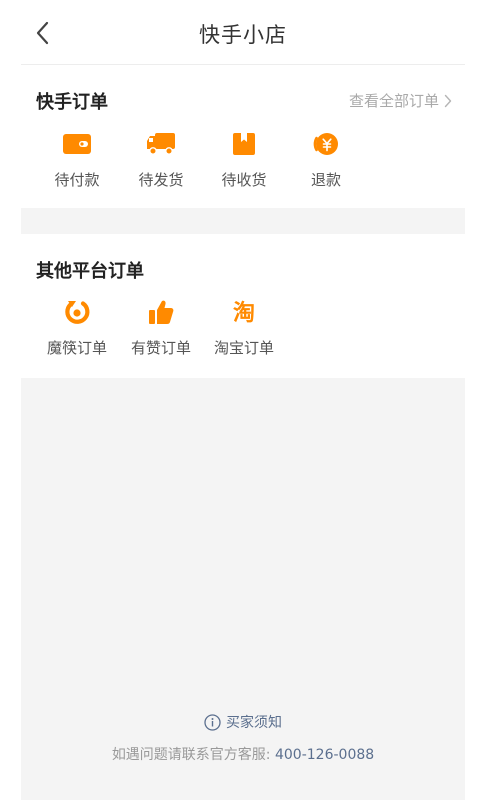  I want to click on buyer-notice-link: 买家须知, so click(243, 722).